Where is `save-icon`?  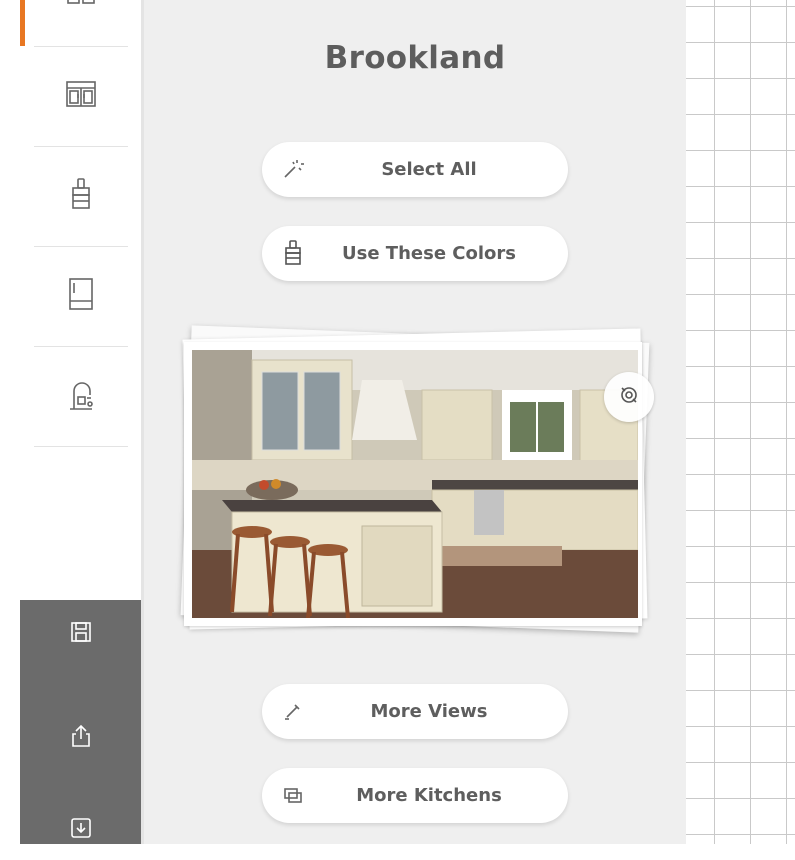 save-icon is located at coordinates (81, 634).